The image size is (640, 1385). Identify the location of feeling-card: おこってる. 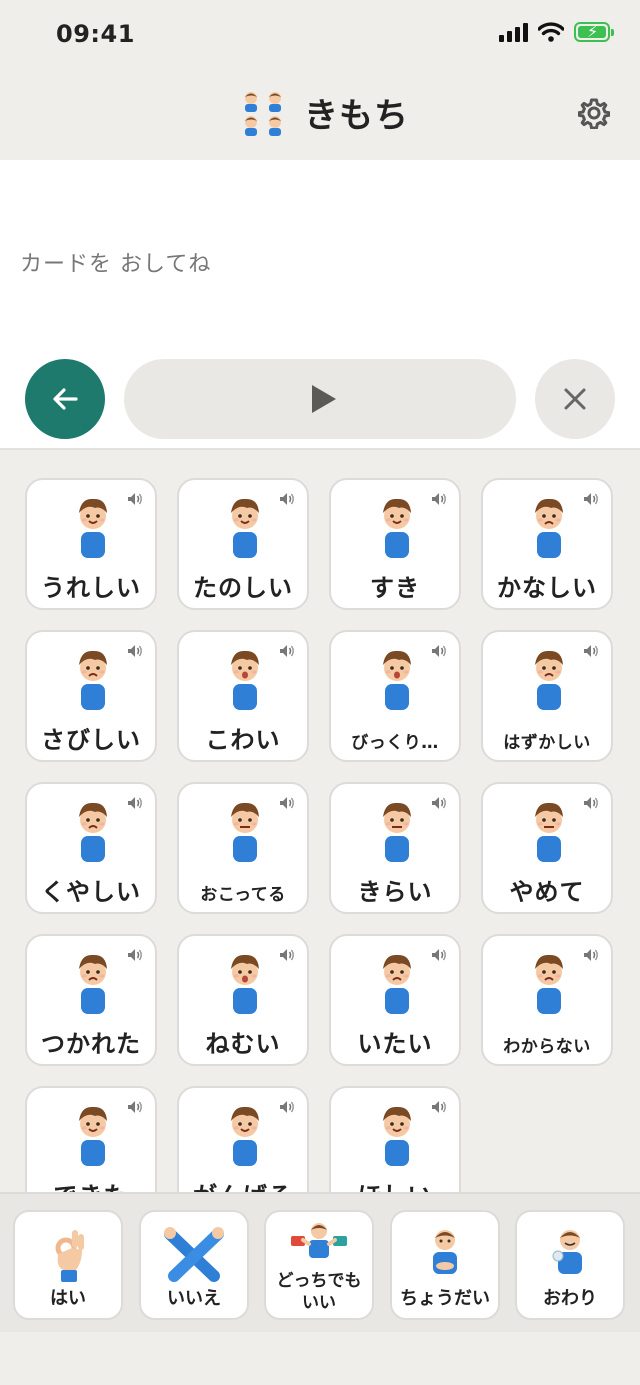
(243, 848).